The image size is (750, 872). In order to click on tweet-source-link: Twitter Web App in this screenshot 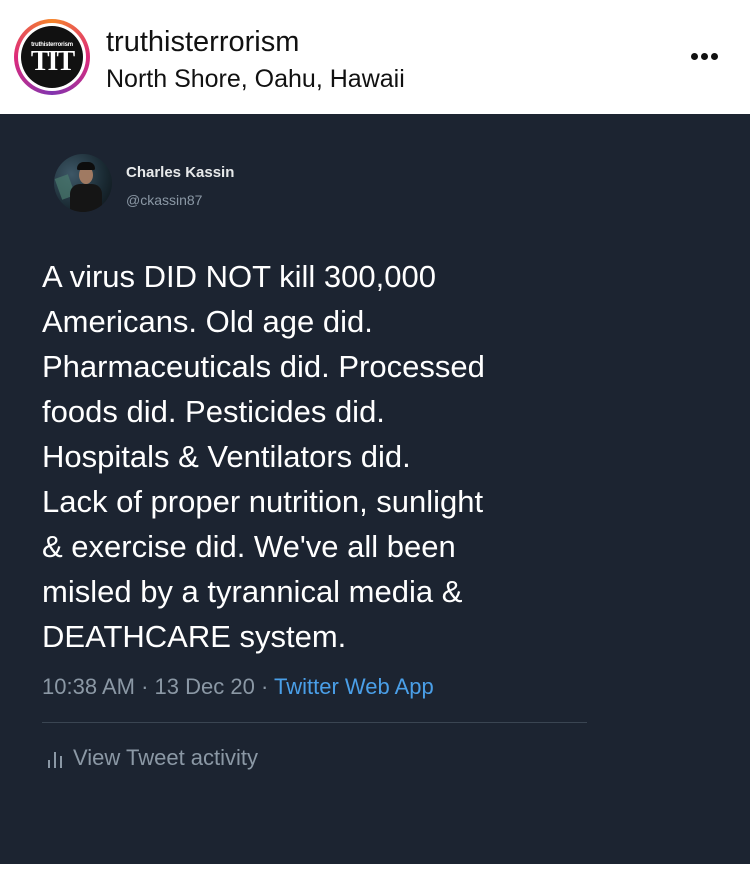, I will do `click(354, 686)`.